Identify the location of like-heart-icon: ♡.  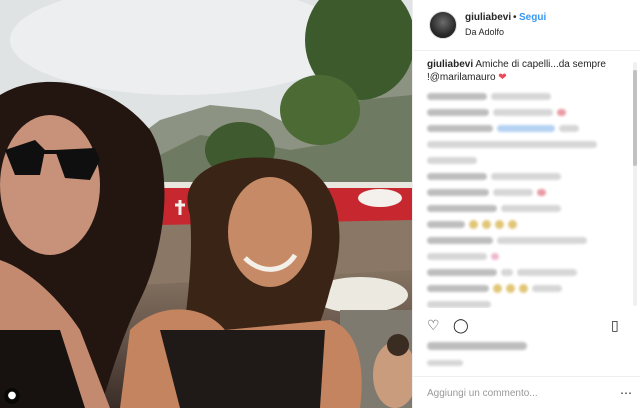
(435, 326).